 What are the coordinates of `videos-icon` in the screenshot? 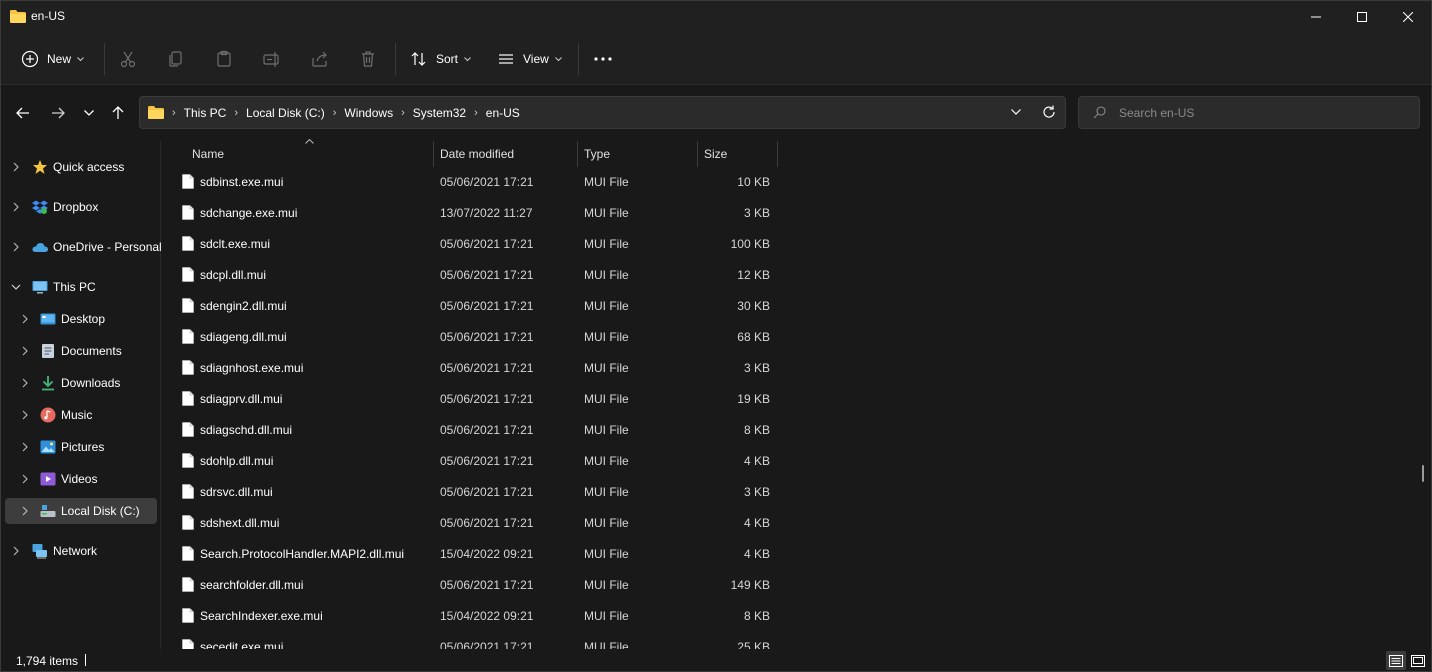 It's located at (48, 479).